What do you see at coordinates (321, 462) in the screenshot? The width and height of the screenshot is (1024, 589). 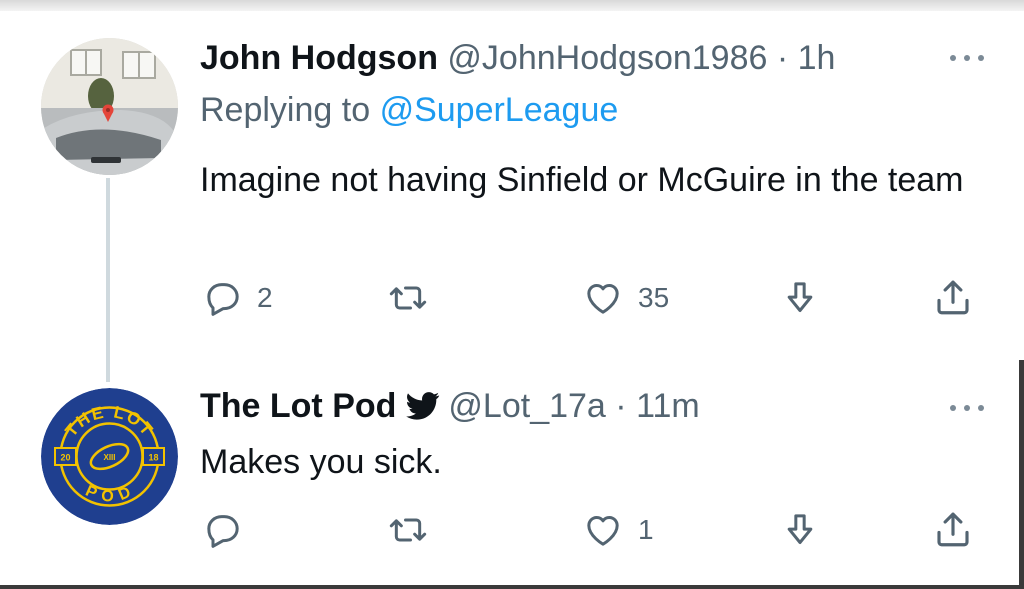 I see `tweet-text: Makes you sick.` at bounding box center [321, 462].